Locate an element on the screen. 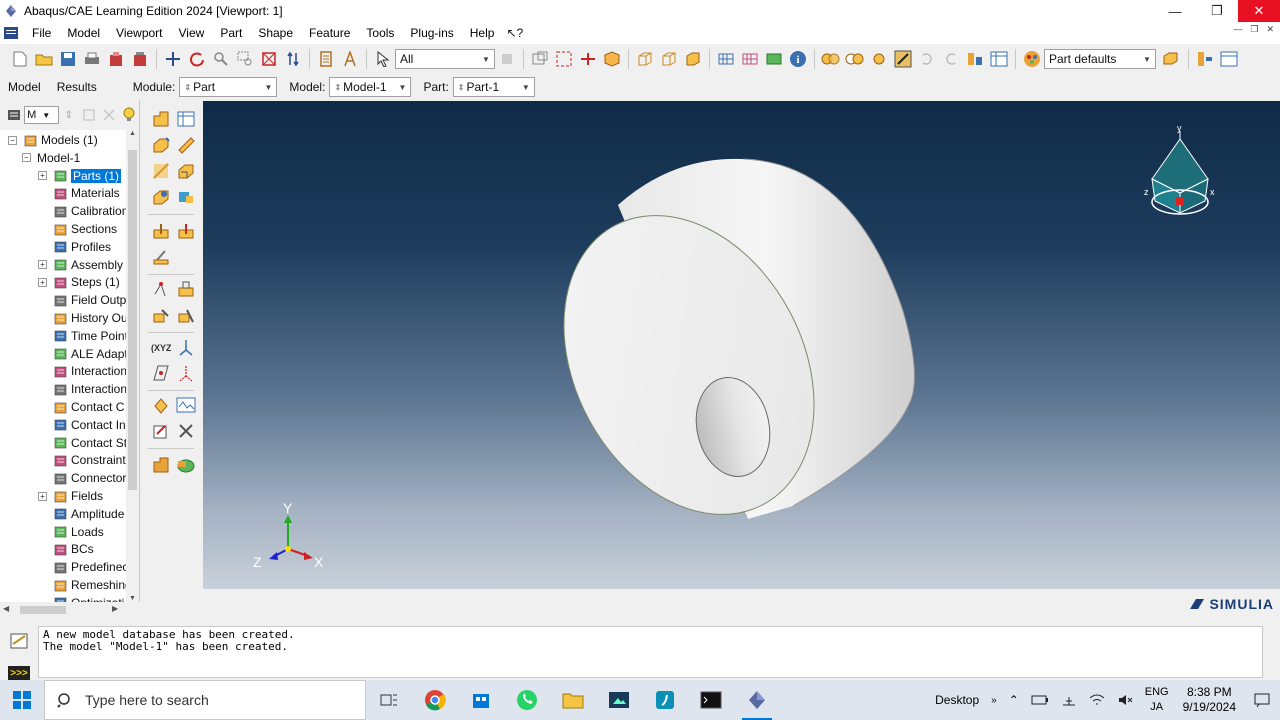 The width and height of the screenshot is (1280, 720). module-select: ⇕ Part ▼ is located at coordinates (228, 87).